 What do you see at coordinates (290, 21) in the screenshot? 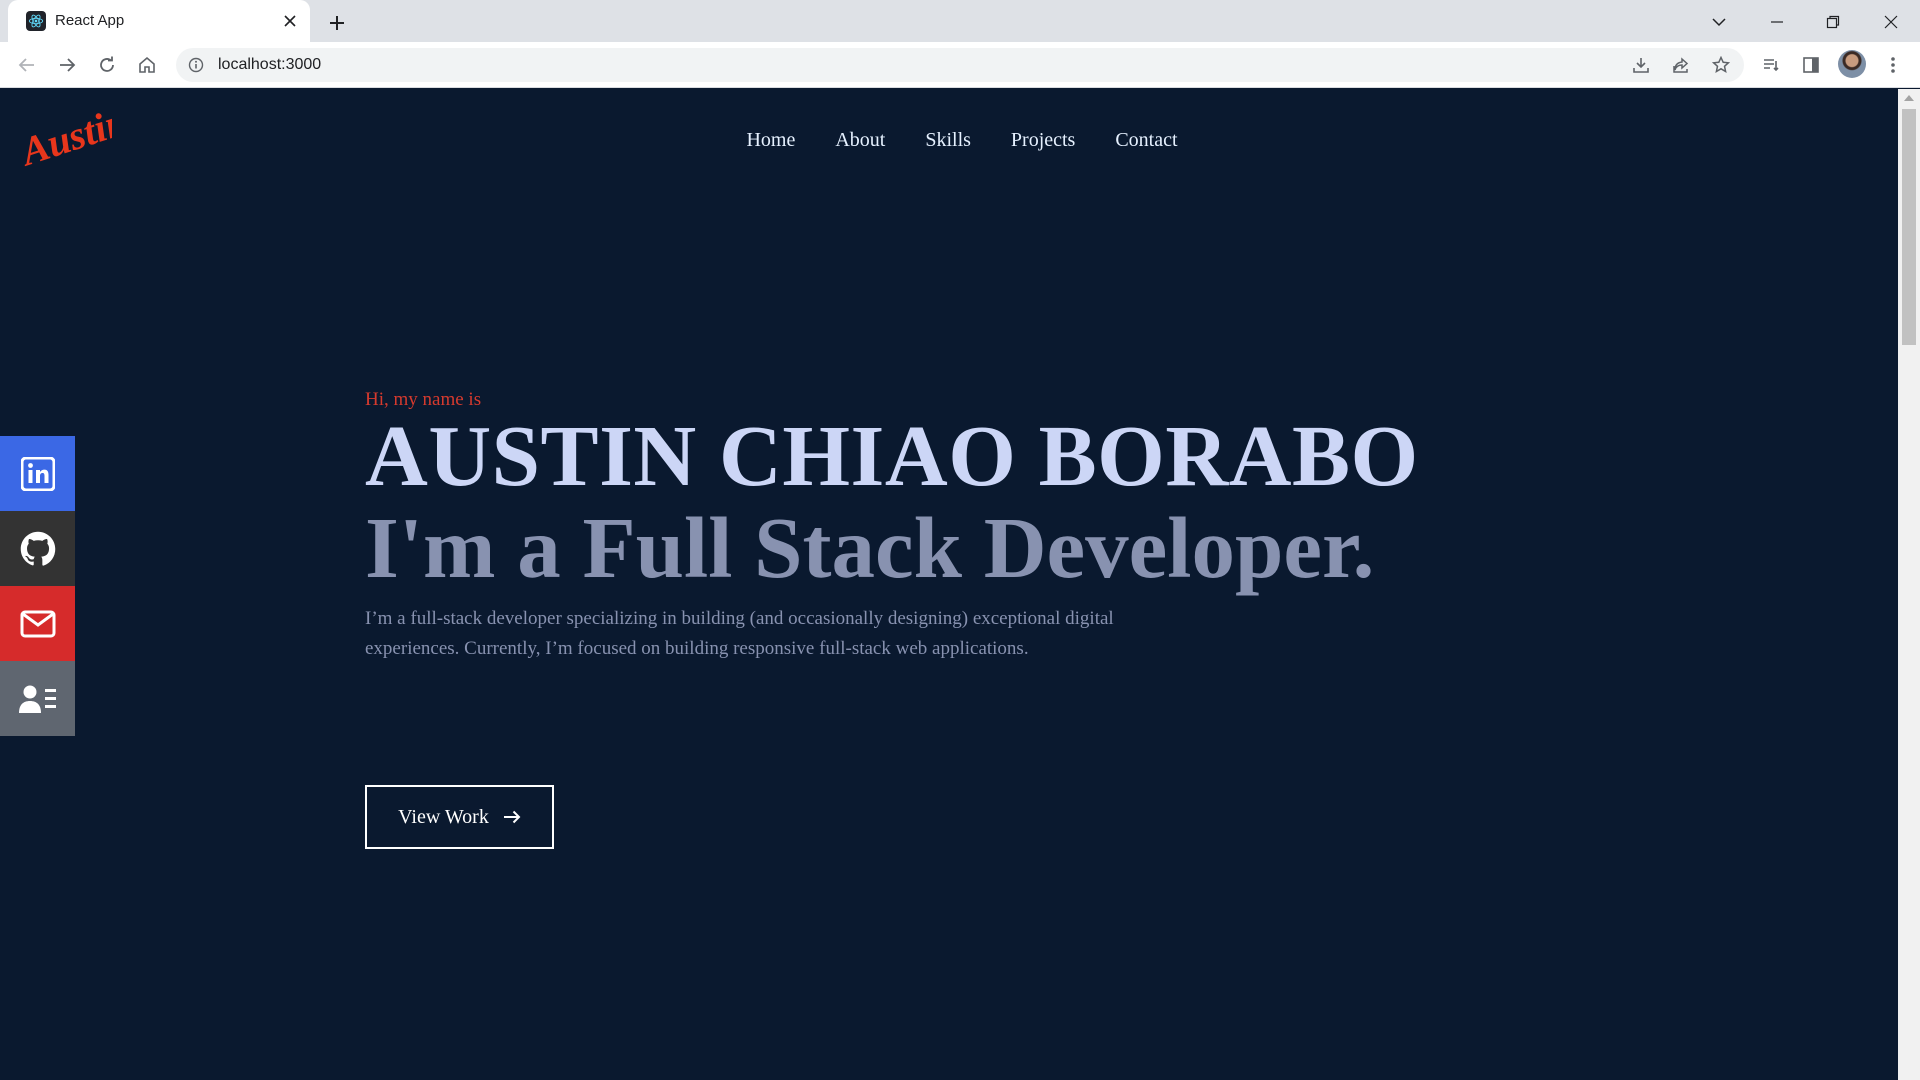
I see `tab-close-icon` at bounding box center [290, 21].